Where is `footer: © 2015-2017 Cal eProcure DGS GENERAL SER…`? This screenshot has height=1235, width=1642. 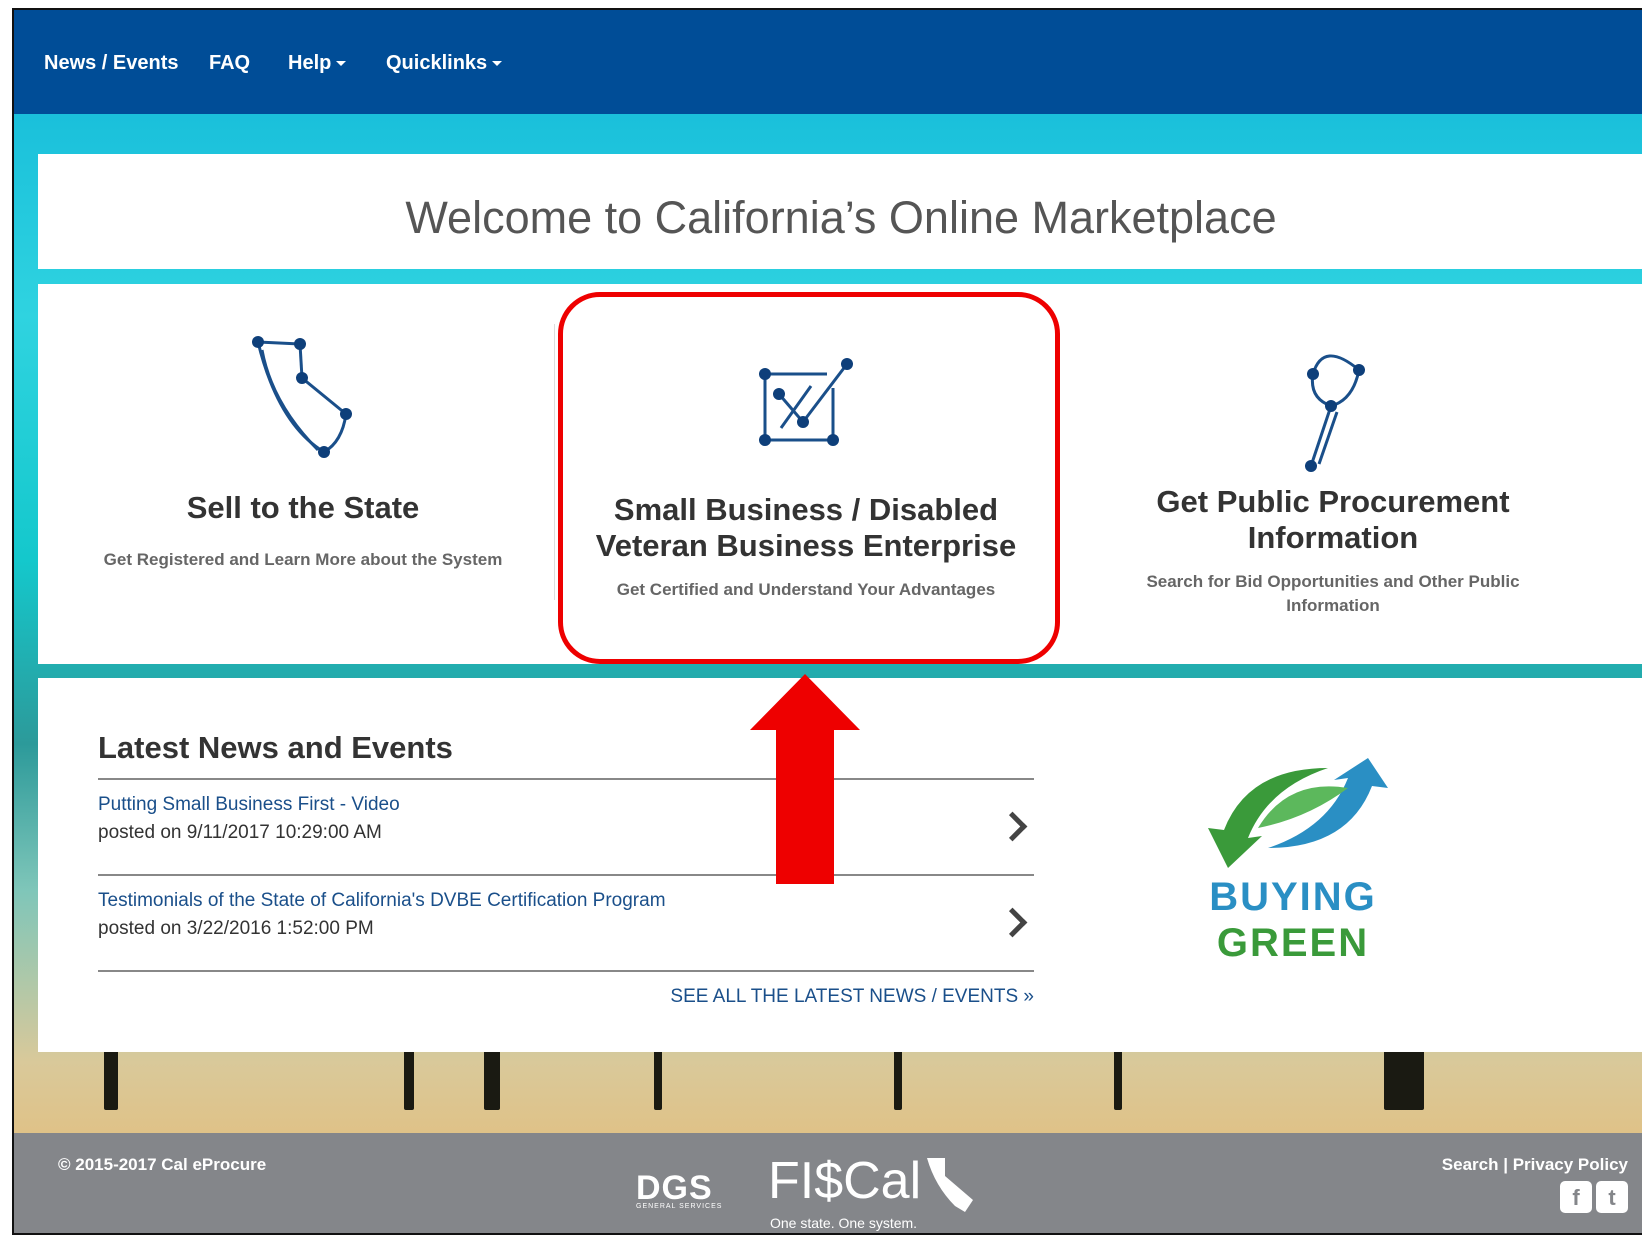
footer: © 2015-2017 Cal eProcure DGS GENERAL SER… is located at coordinates (828, 1183).